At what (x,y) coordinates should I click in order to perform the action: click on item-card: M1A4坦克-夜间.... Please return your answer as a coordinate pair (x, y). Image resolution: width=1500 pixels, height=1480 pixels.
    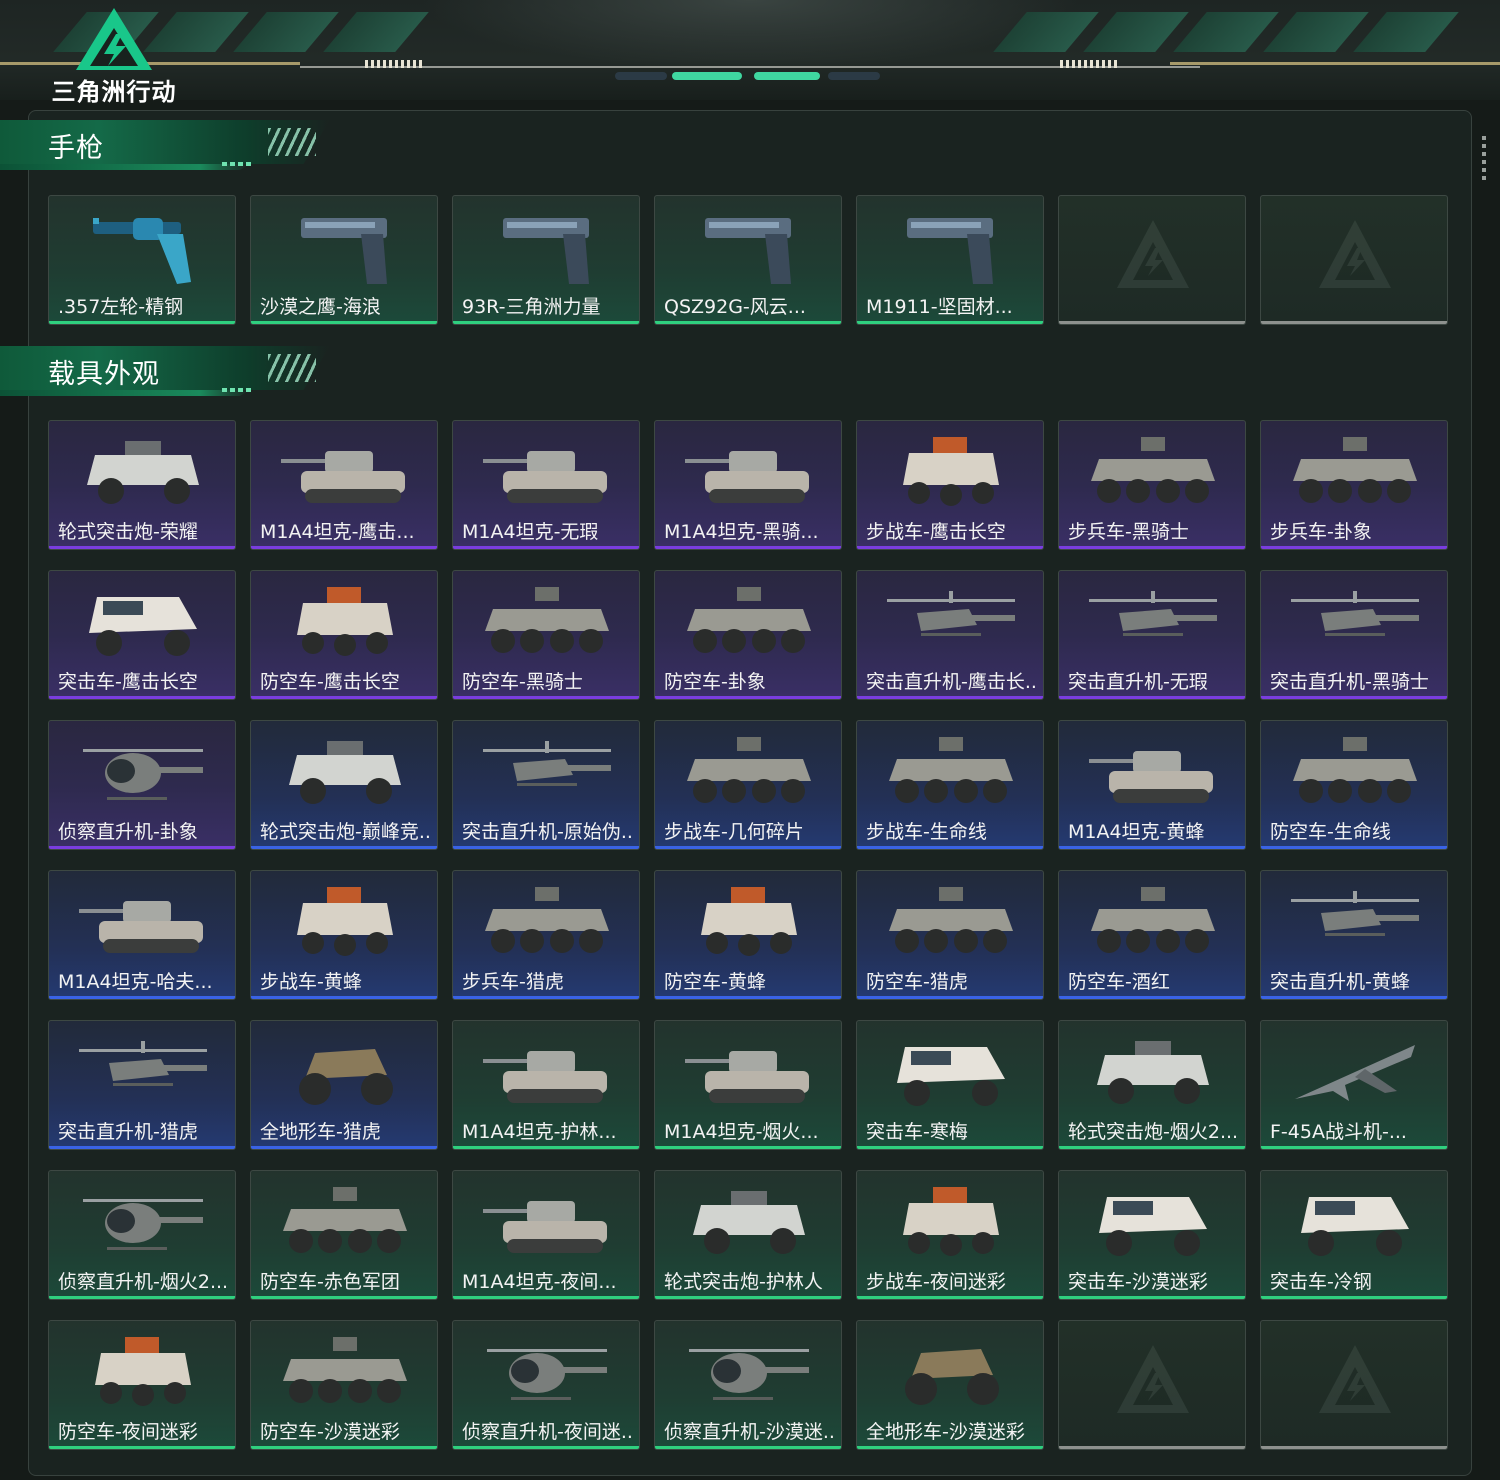
    Looking at the image, I should click on (546, 1235).